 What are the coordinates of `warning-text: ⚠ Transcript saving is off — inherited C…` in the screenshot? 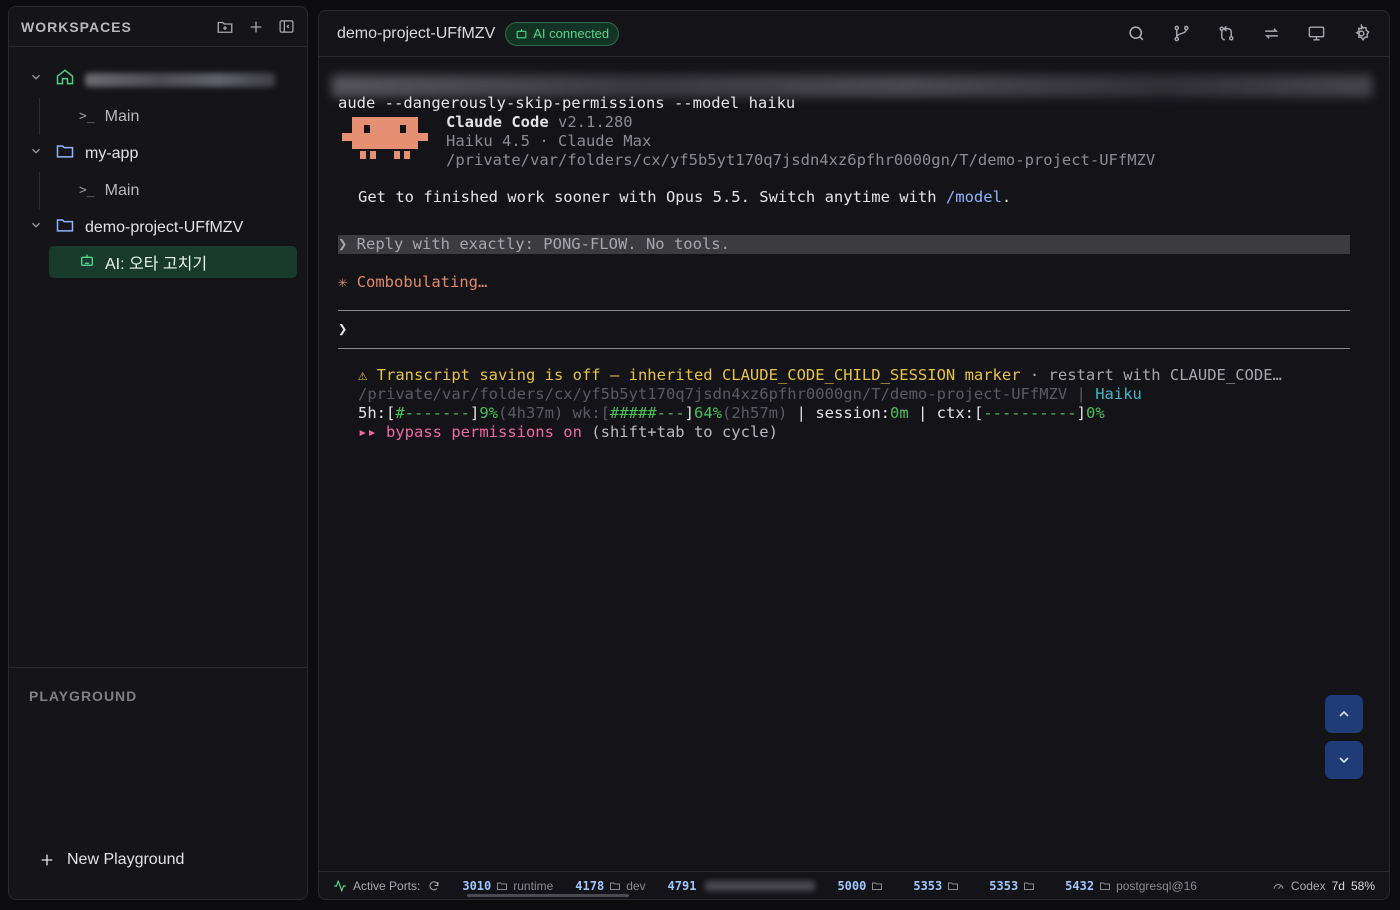 It's located at (689, 375).